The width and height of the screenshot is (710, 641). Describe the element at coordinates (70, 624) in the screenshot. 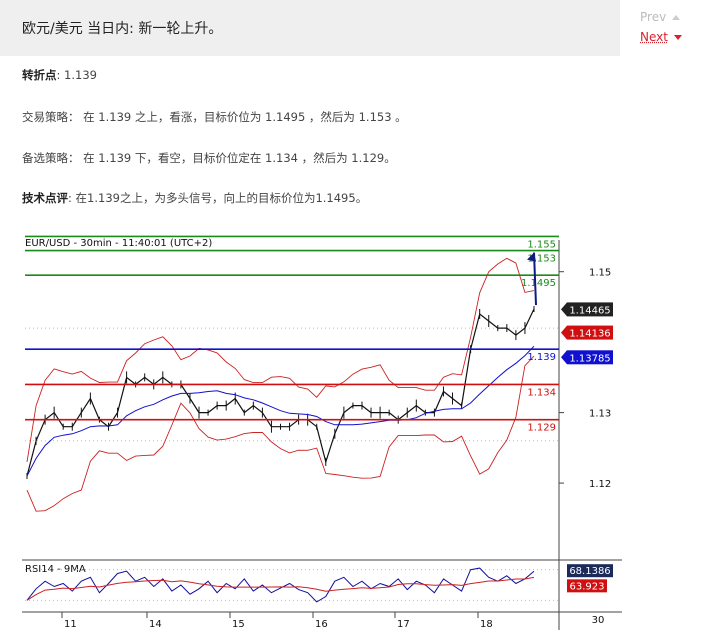

I see `x-tick-label: 11` at that location.